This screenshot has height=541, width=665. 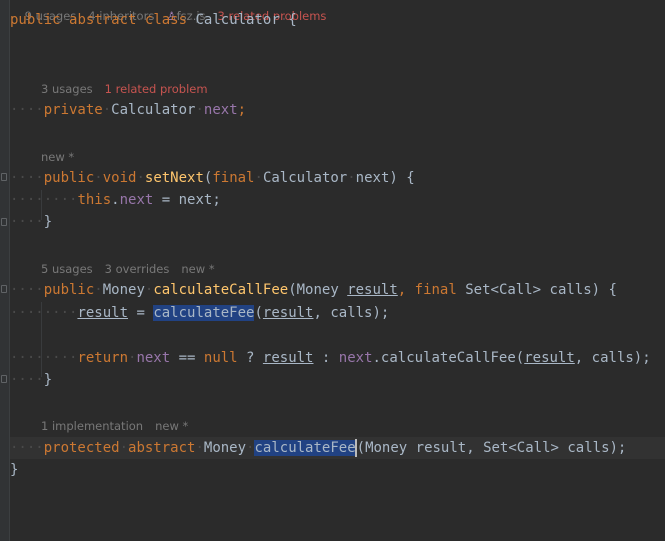 What do you see at coordinates (81, 448) in the screenshot?
I see `keyword-protected: protected` at bounding box center [81, 448].